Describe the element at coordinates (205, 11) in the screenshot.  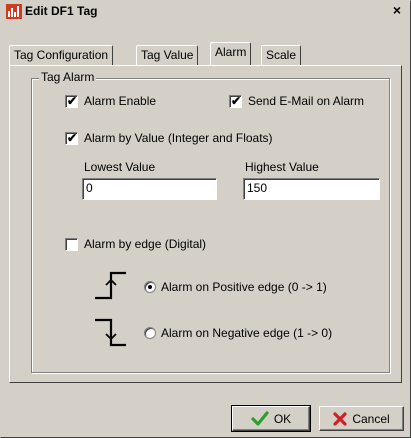
I see `title-bar: Edit DF1 Tag ×` at that location.